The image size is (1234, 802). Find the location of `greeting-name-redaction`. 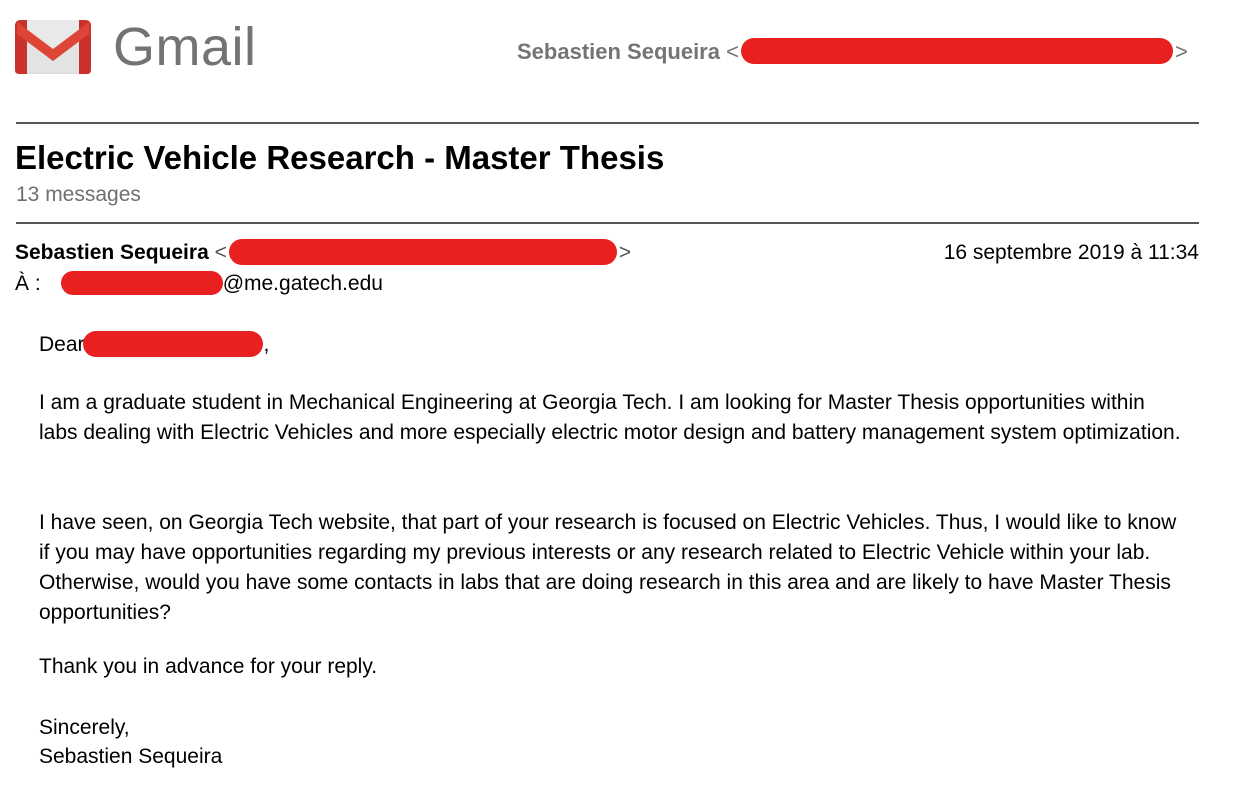

greeting-name-redaction is located at coordinates (172, 344).